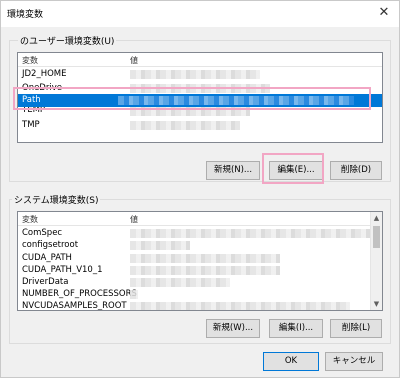 This screenshot has width=400, height=378. I want to click on system-variable-row: configsetroot, so click(200, 246).